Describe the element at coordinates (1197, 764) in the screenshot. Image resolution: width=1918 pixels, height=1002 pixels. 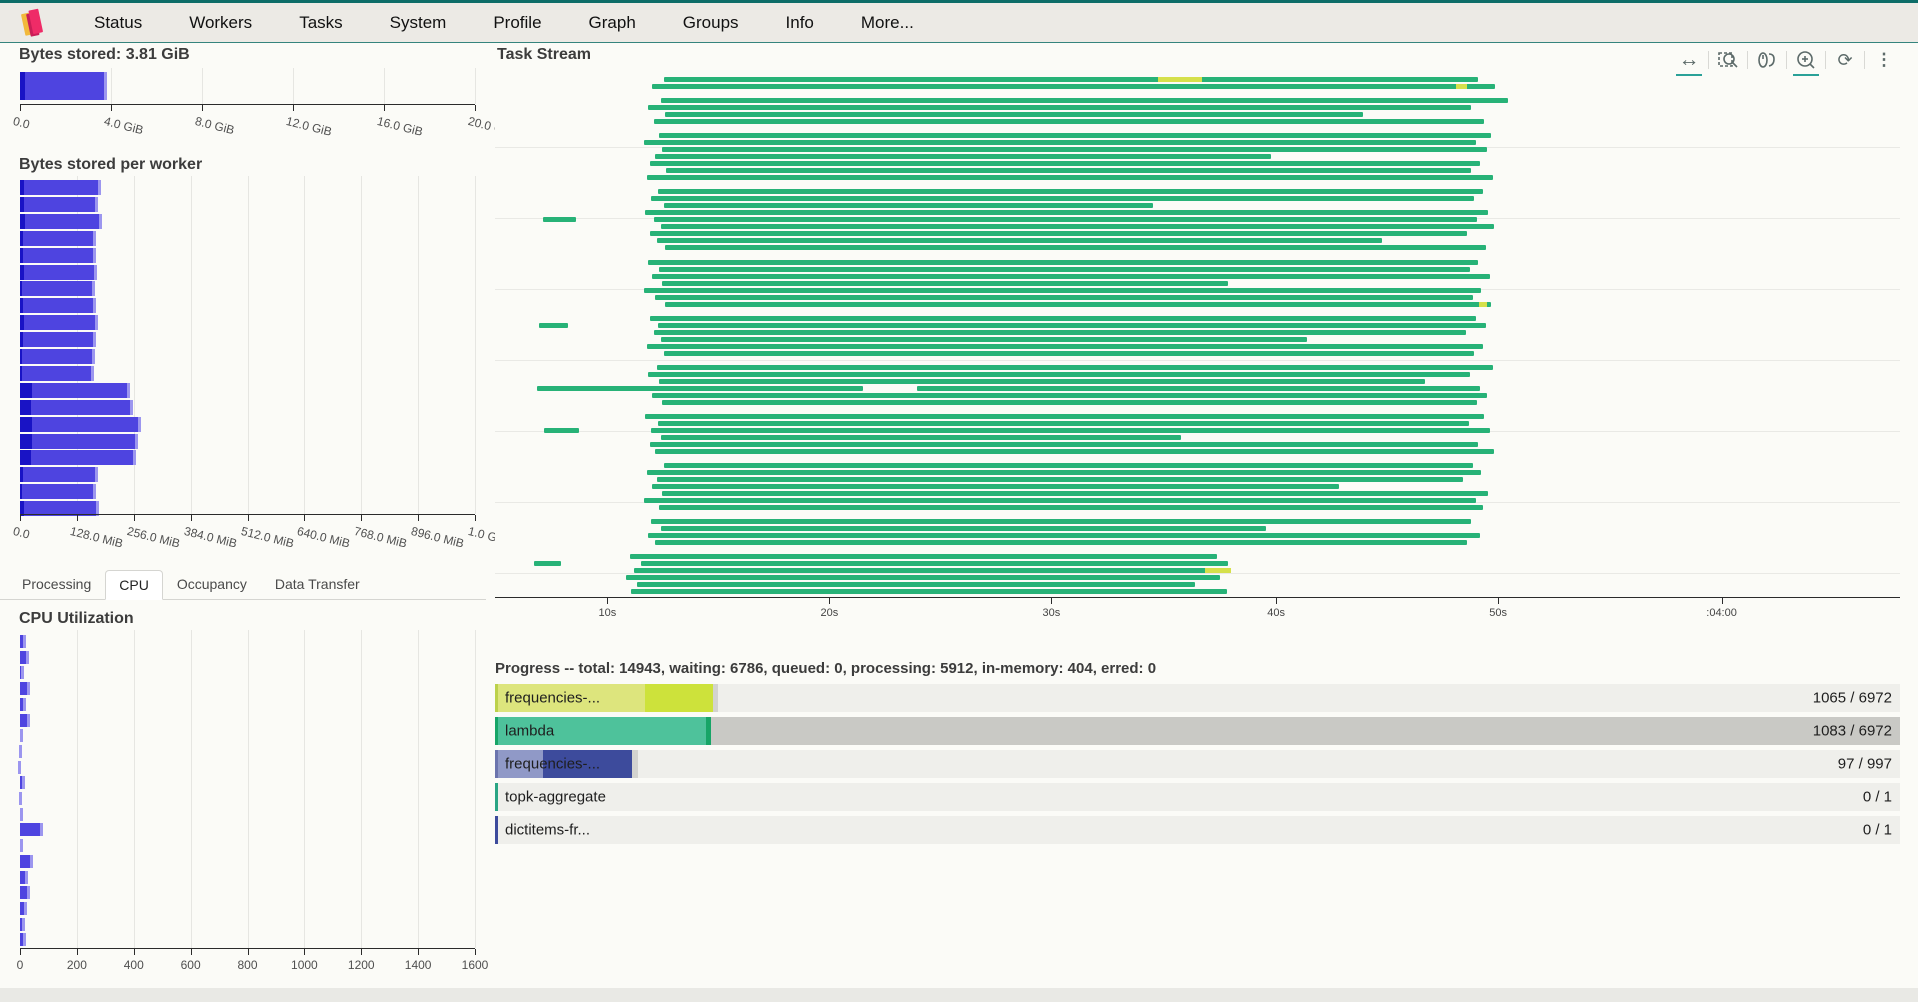
I see `progress-row: frequencies-... 97 / 997` at that location.